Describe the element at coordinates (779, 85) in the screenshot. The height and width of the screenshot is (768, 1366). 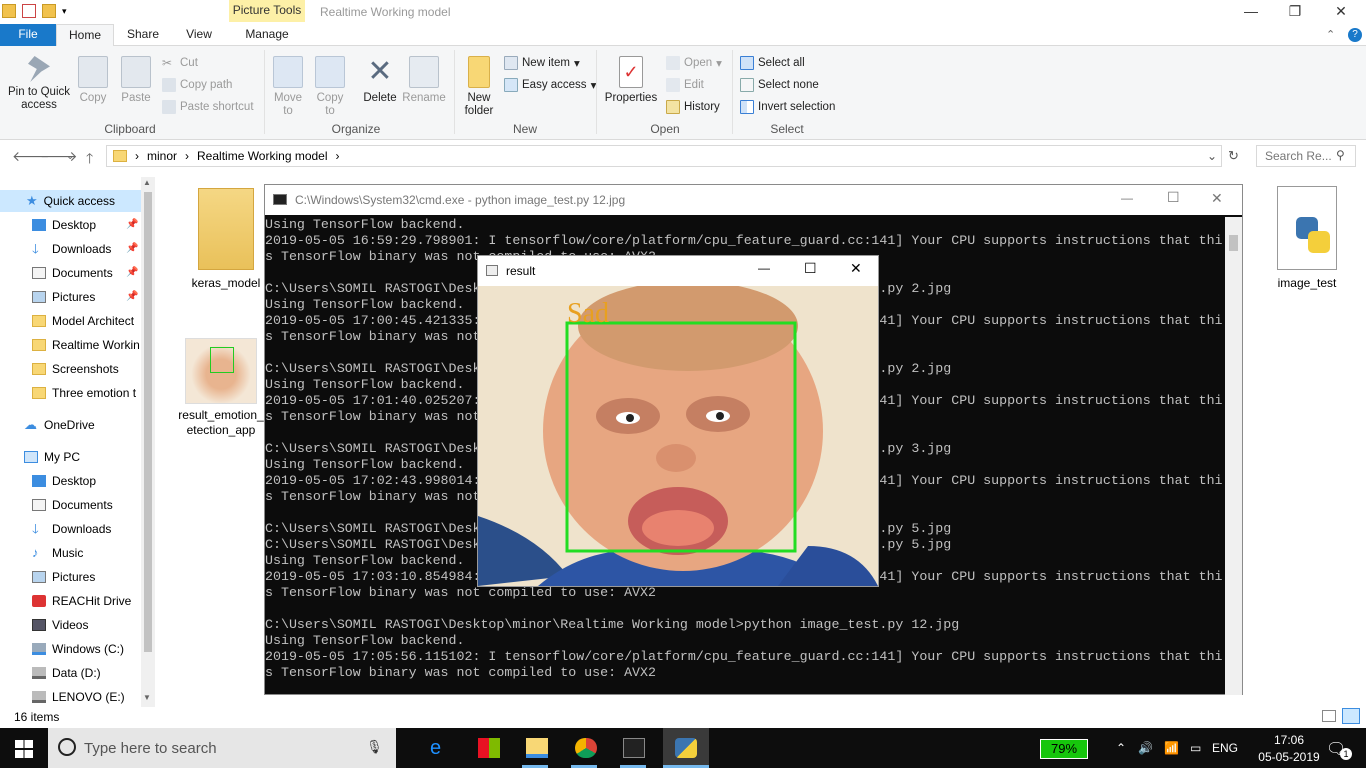
I see `select-none-button: Select none` at that location.